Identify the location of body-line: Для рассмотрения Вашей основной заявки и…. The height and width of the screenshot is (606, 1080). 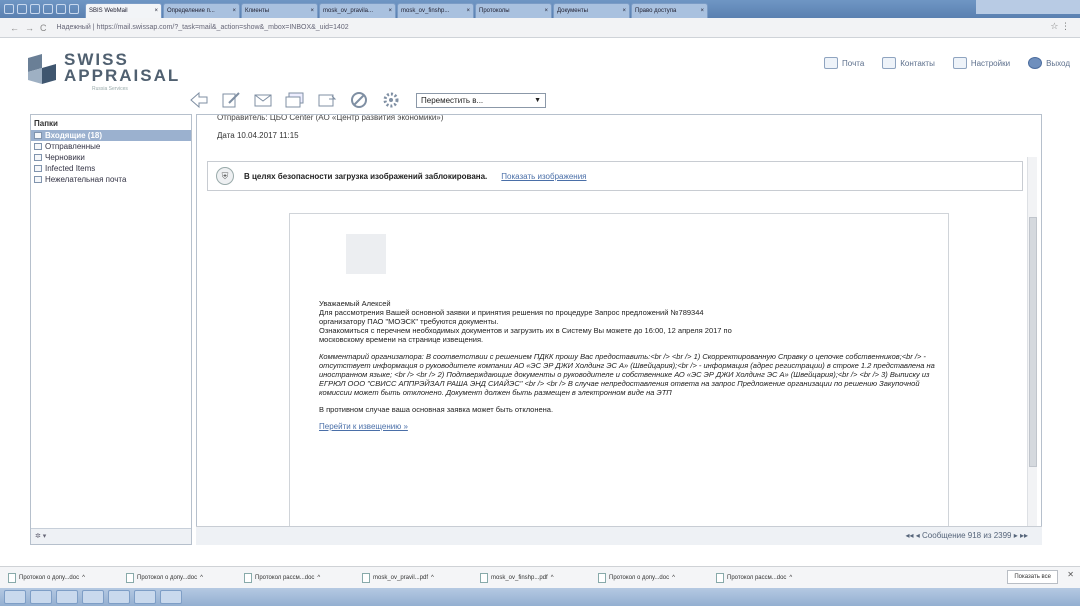
(511, 312).